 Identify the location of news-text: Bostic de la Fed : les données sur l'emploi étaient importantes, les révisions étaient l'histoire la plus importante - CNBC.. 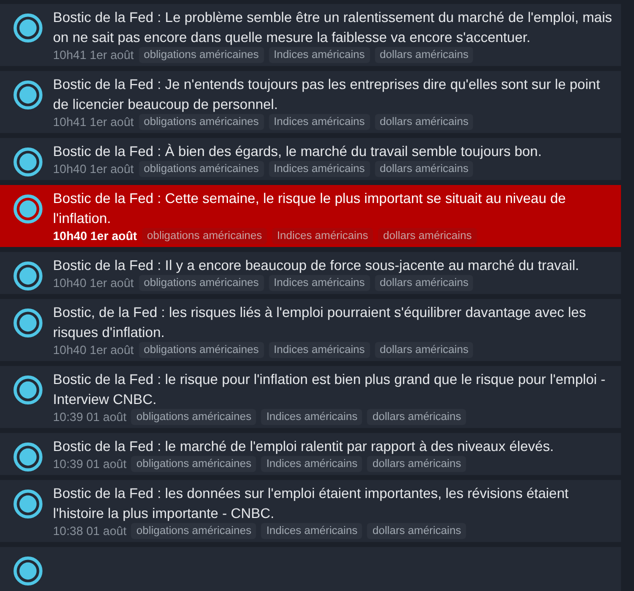
(311, 503).